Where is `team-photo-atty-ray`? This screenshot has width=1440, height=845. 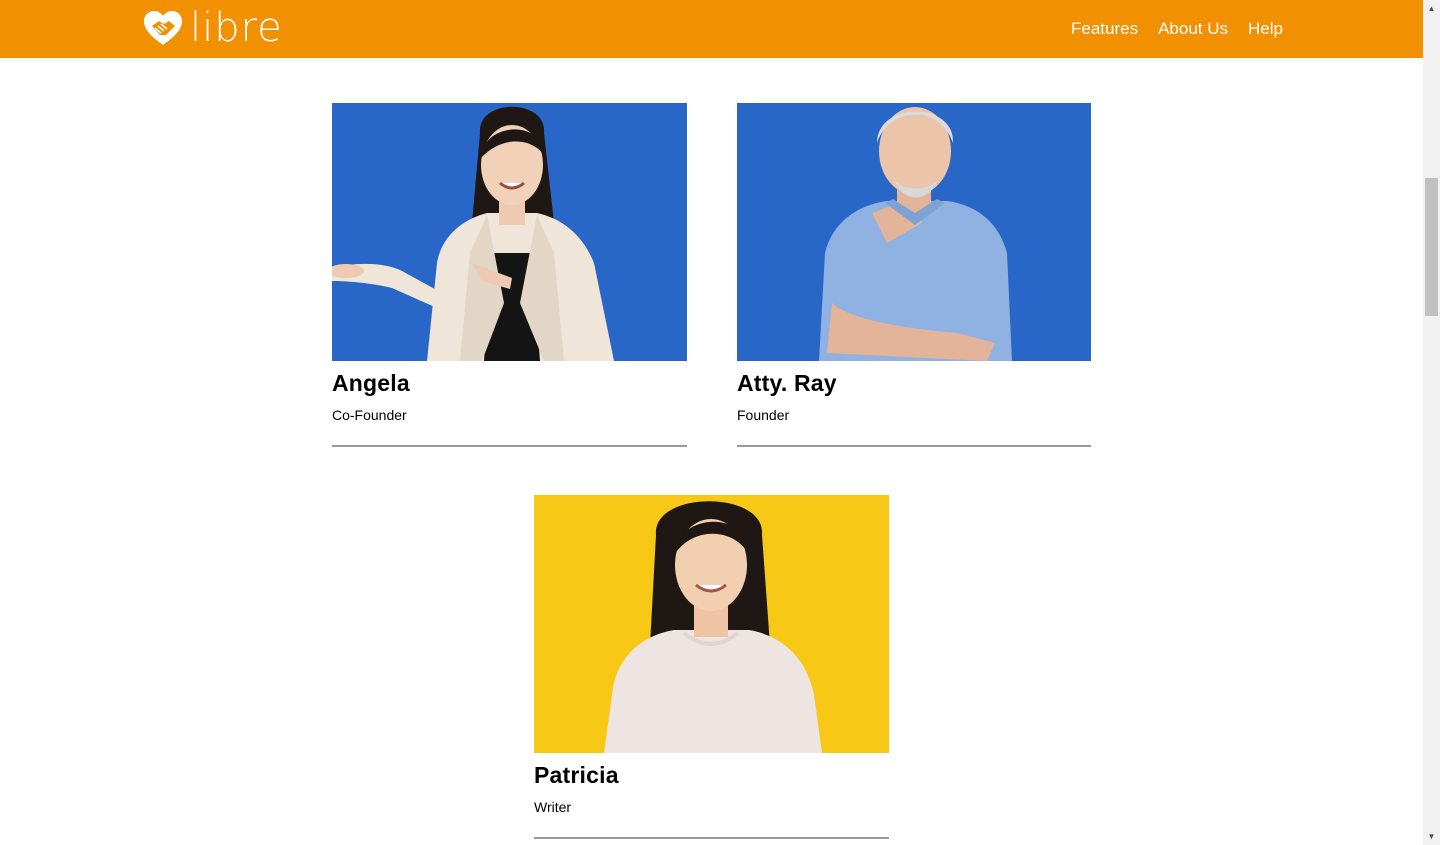 team-photo-atty-ray is located at coordinates (914, 232).